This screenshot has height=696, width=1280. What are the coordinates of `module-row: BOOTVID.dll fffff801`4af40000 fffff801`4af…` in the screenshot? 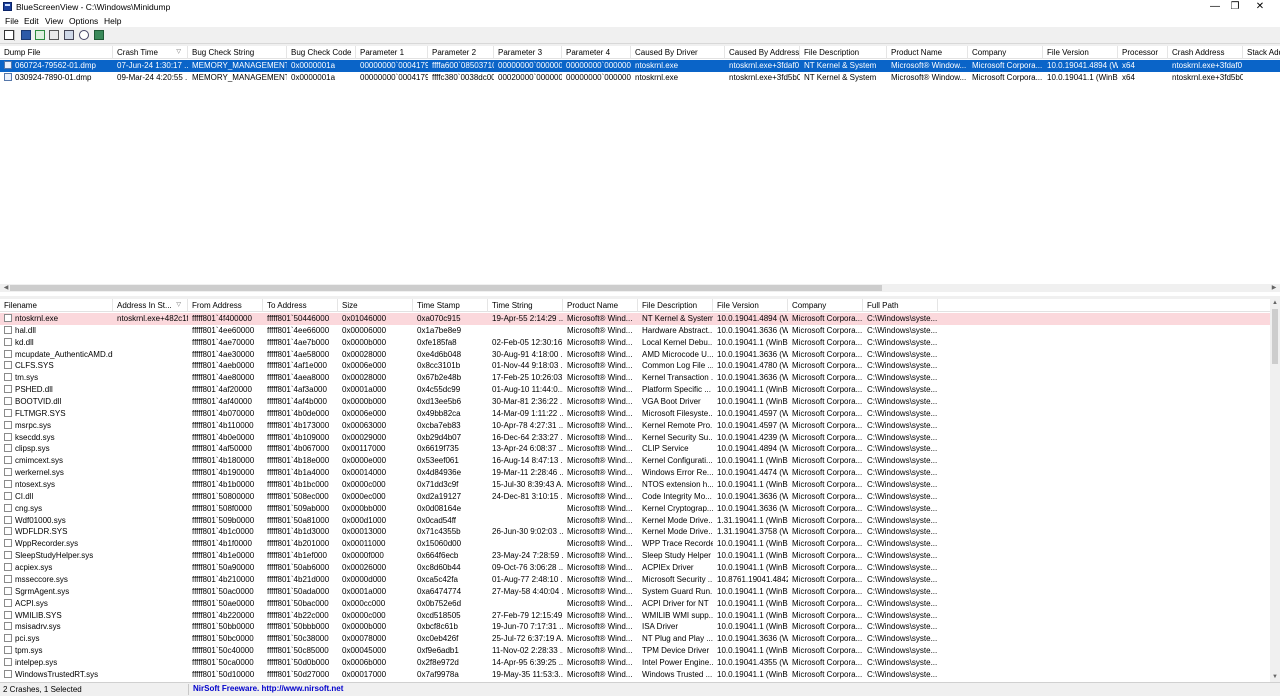 It's located at (640, 402).